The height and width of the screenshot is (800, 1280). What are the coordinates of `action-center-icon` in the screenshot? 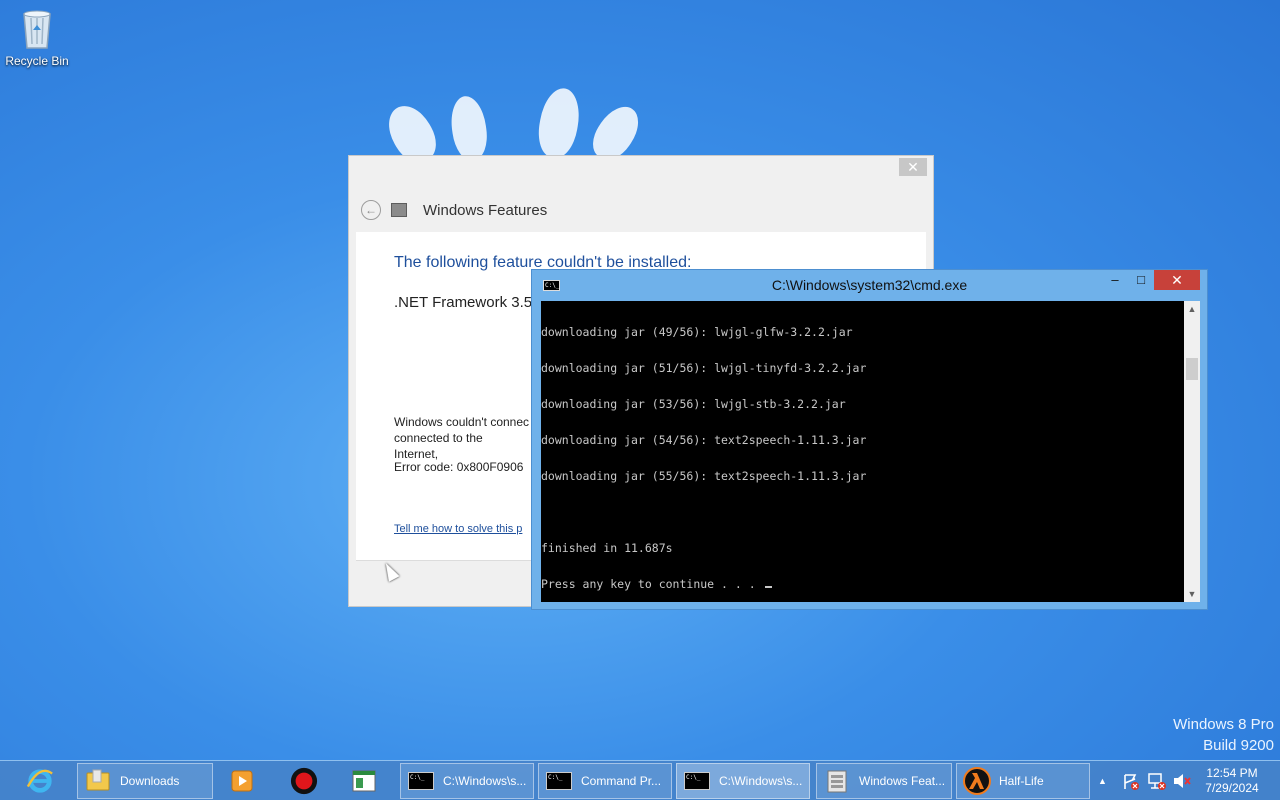 It's located at (1131, 781).